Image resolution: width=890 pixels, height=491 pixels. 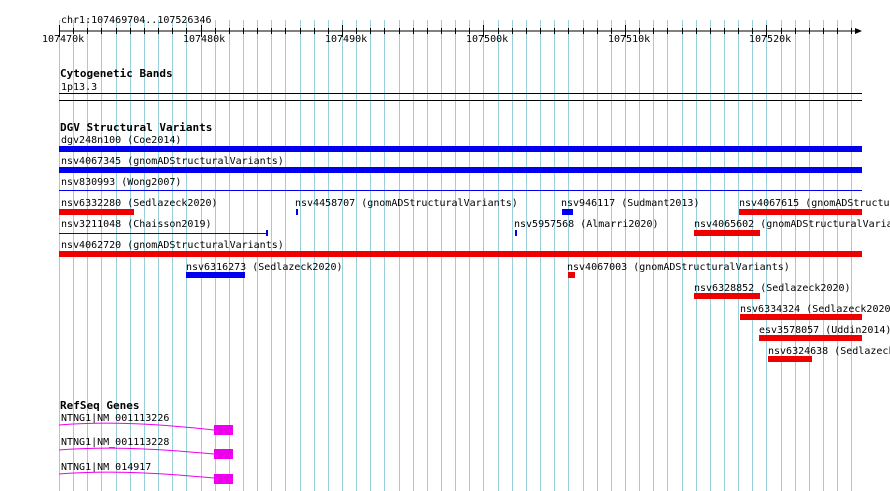 What do you see at coordinates (460, 93) in the screenshot?
I see `cytoband-band` at bounding box center [460, 93].